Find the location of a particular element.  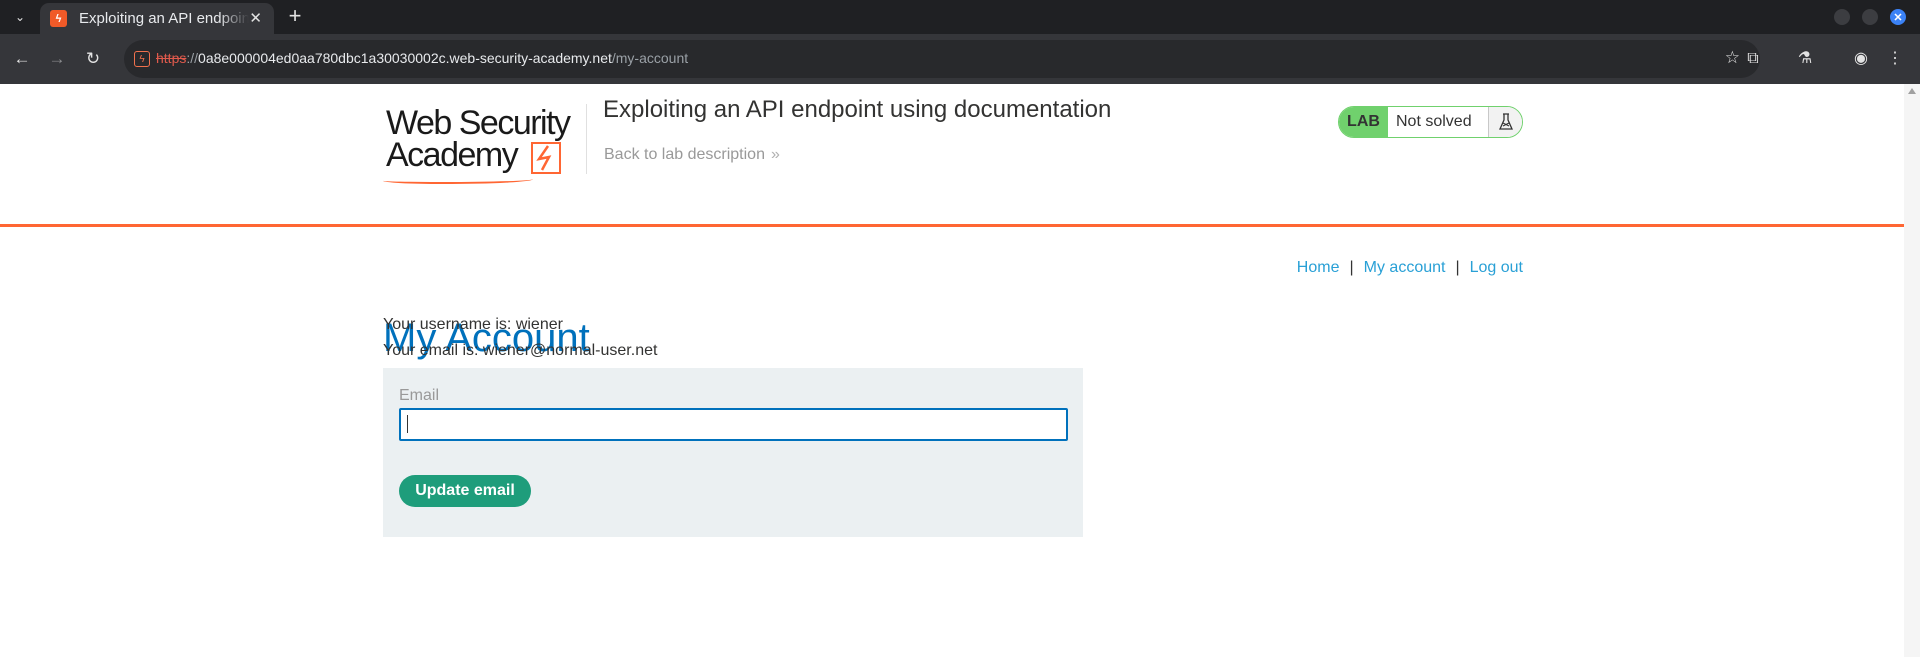

close-window-button: ✕ is located at coordinates (1898, 17).